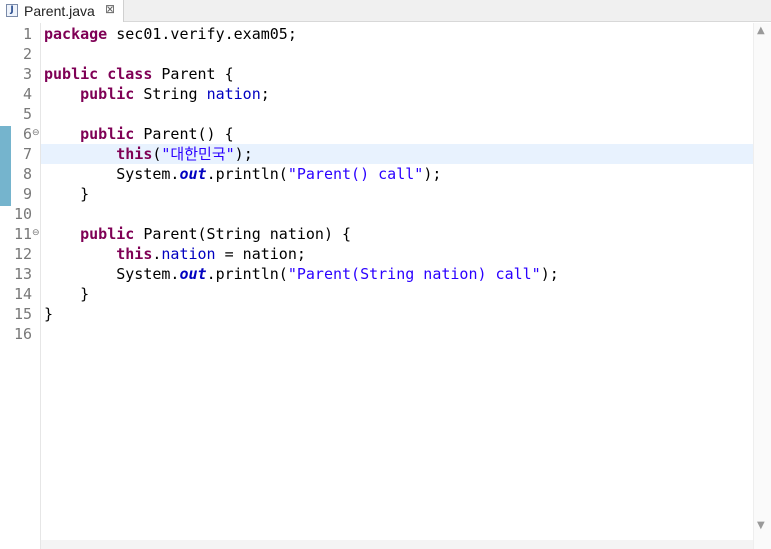  Describe the element at coordinates (27, 114) in the screenshot. I see `line-number: 5` at that location.